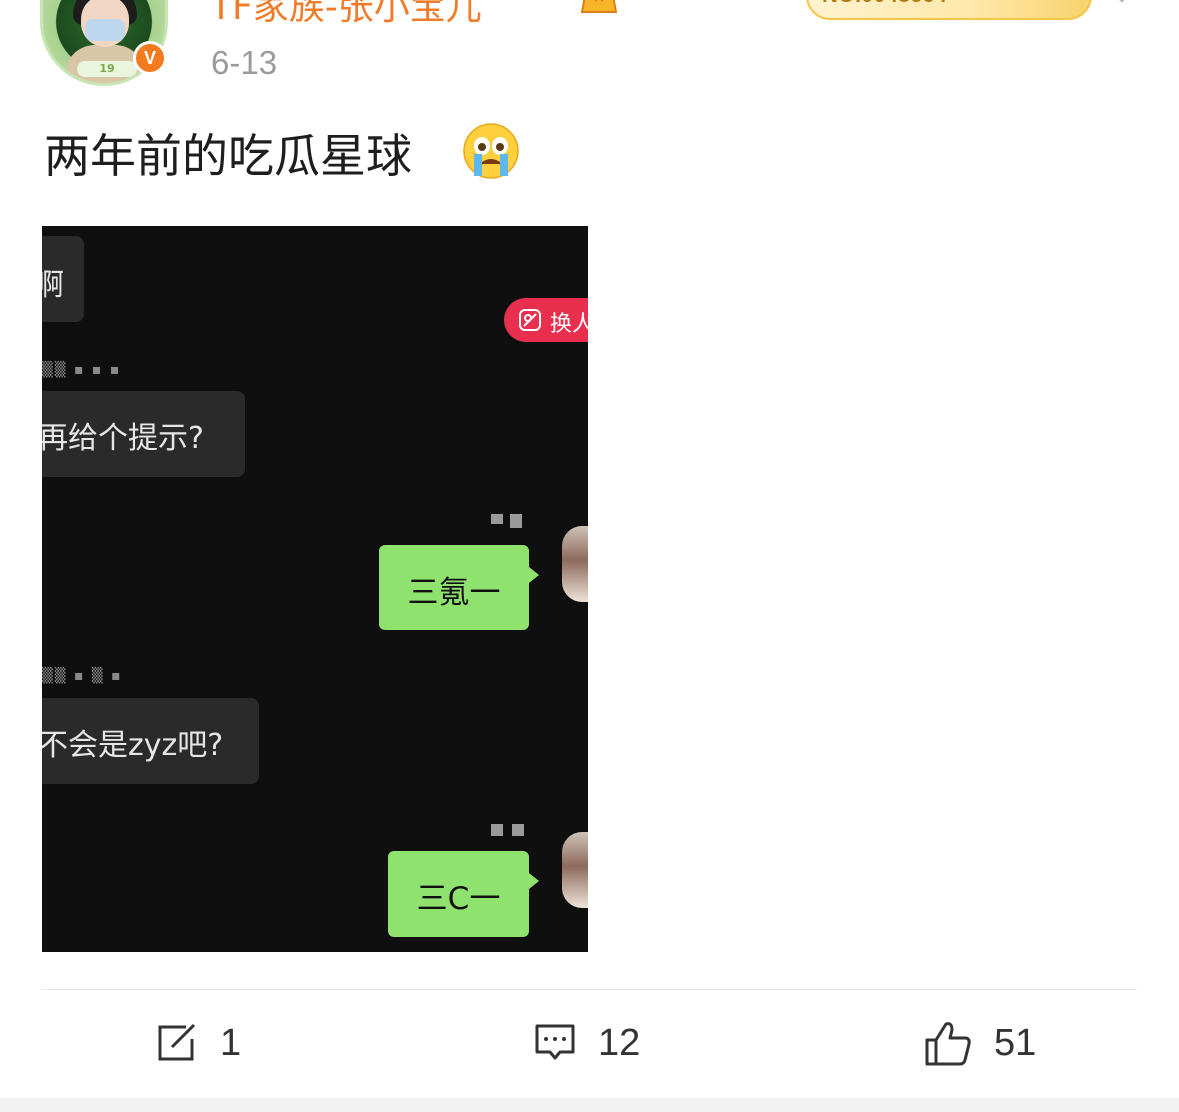 The height and width of the screenshot is (1112, 1179). What do you see at coordinates (546, 320) in the screenshot?
I see `swap-person-button: 换人` at bounding box center [546, 320].